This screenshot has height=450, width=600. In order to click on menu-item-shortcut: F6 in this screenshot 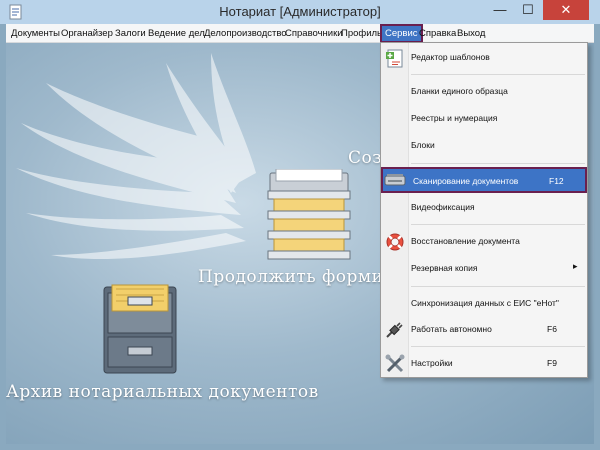, I will do `click(552, 329)`.